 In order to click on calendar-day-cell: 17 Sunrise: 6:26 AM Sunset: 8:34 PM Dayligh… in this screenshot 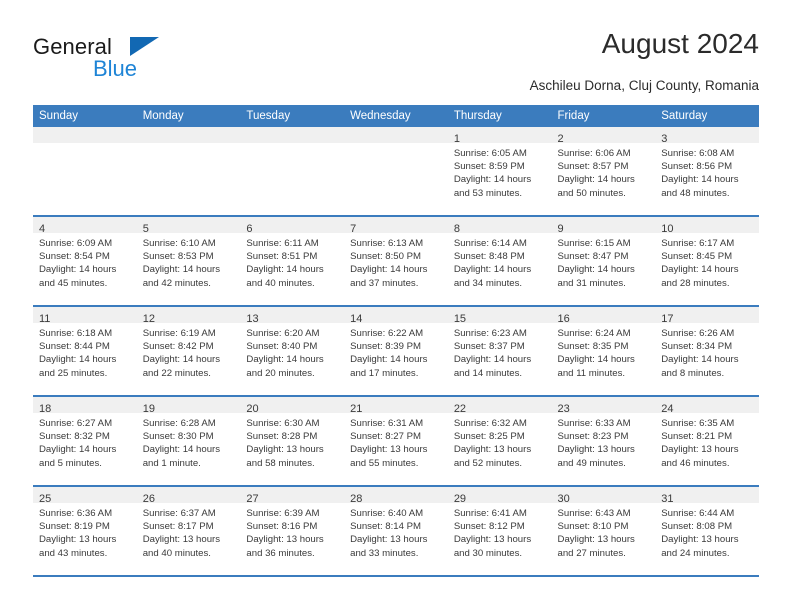, I will do `click(707, 351)`.